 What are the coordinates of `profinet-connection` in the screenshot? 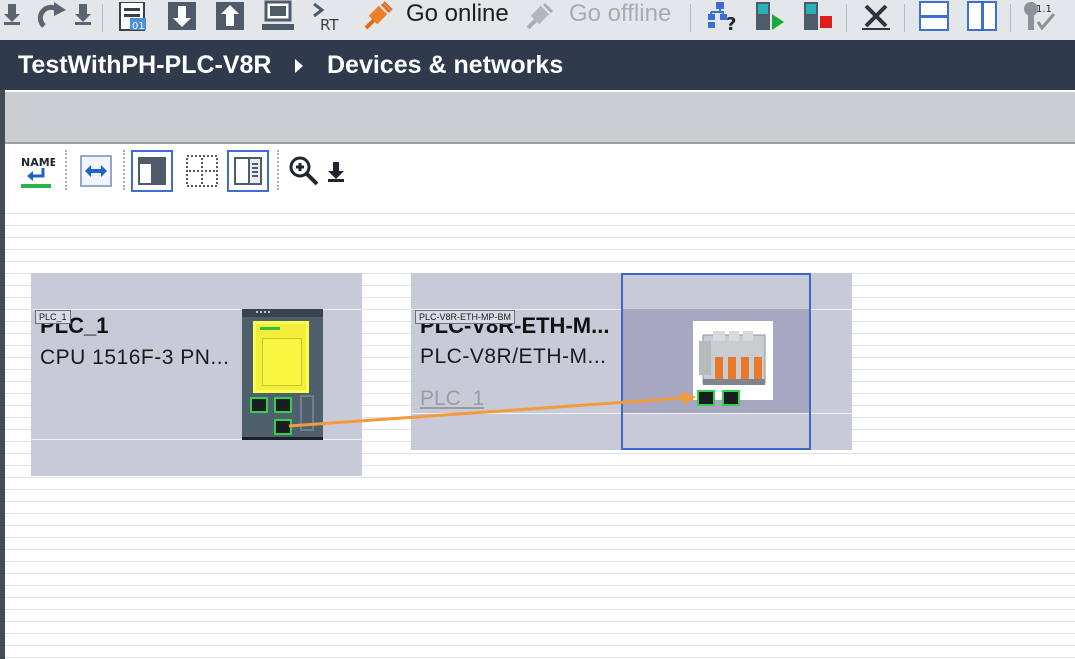 It's located at (486, 412).